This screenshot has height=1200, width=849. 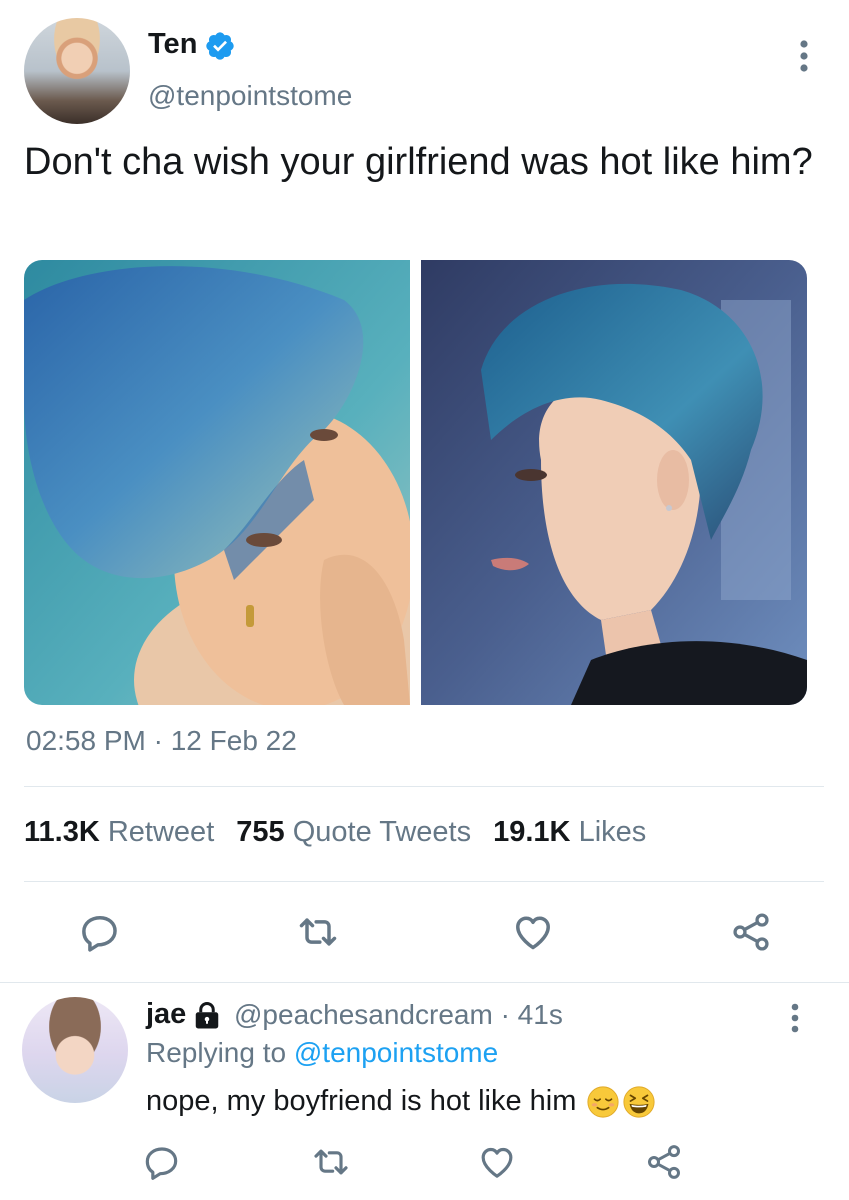 I want to click on reply-author-name: jae, so click(x=166, y=1014).